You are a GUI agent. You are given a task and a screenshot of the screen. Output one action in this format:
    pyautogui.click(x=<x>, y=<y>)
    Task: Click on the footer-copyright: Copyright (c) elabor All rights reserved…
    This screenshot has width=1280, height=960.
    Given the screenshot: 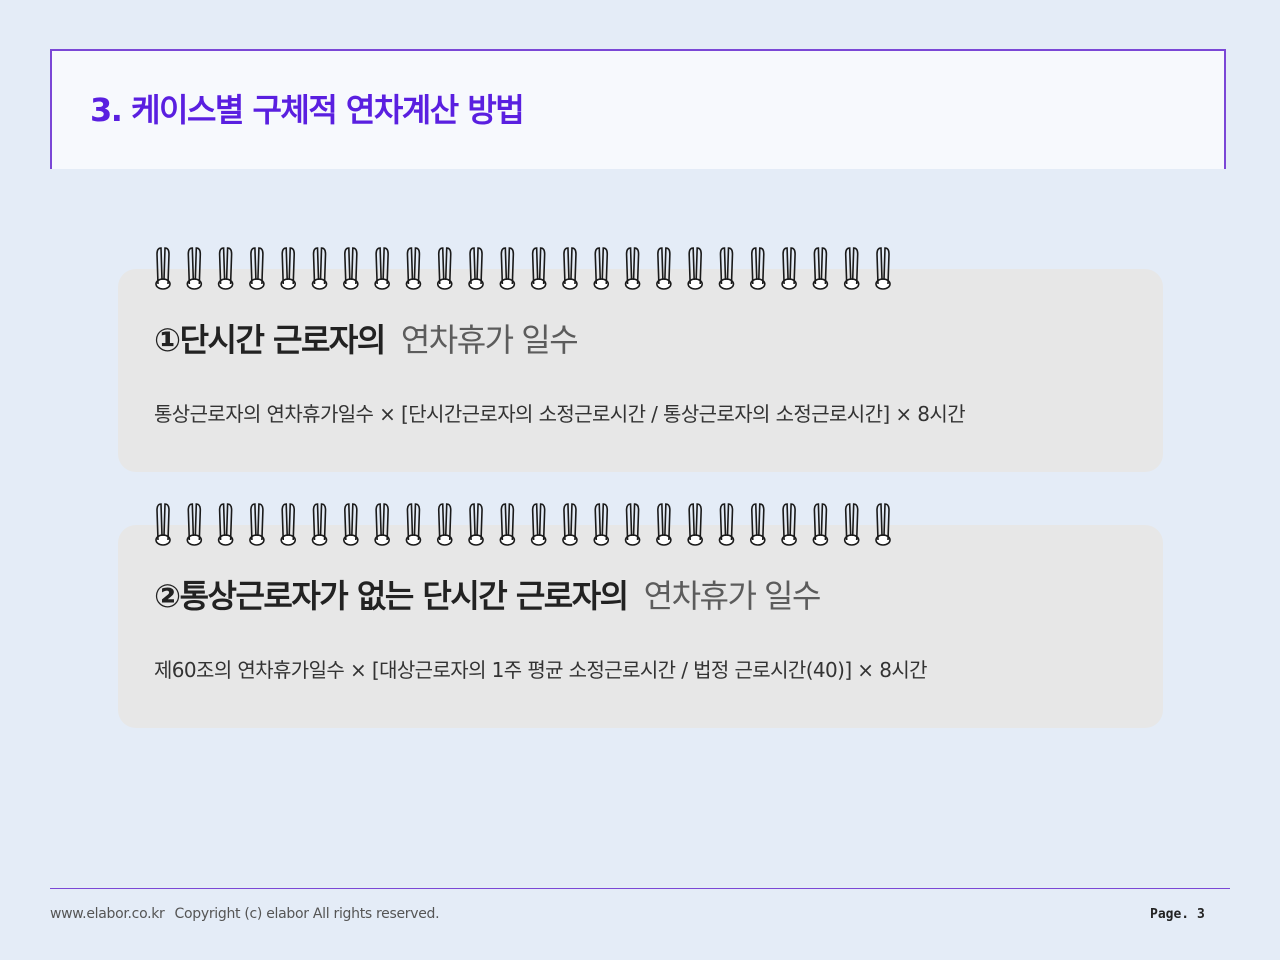 What is the action you would take?
    pyautogui.click(x=307, y=914)
    